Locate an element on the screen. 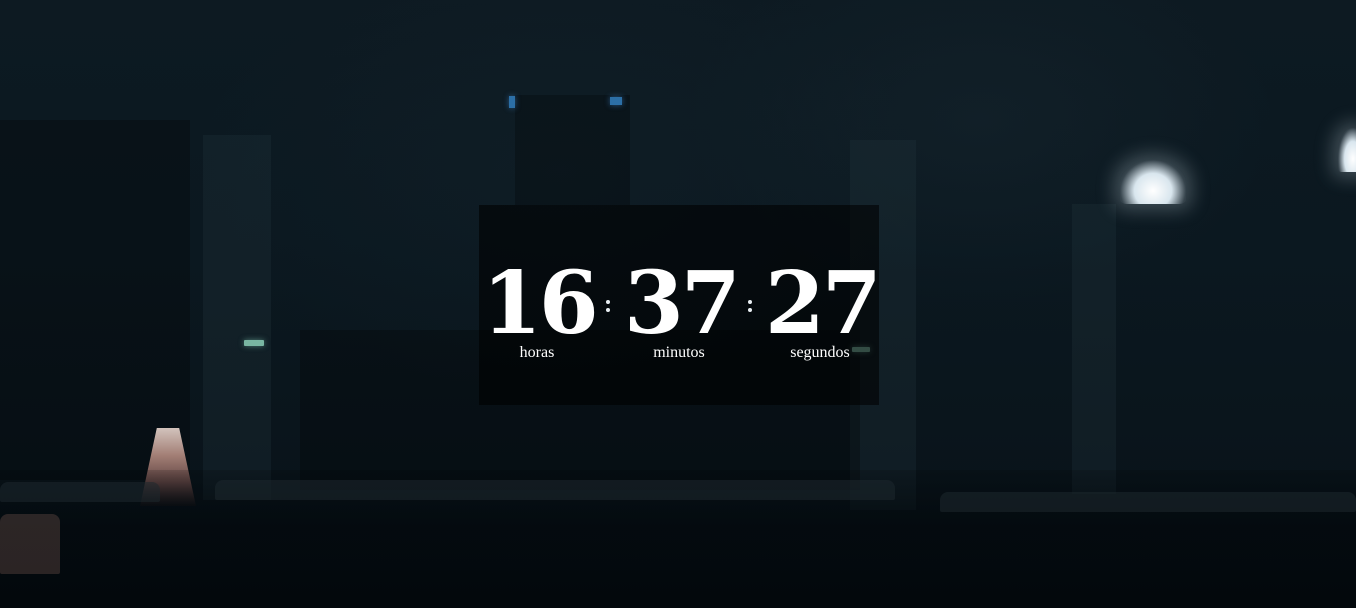  countdown-panel: 16 horas 37 minutos 27 segundos is located at coordinates (680, 305).